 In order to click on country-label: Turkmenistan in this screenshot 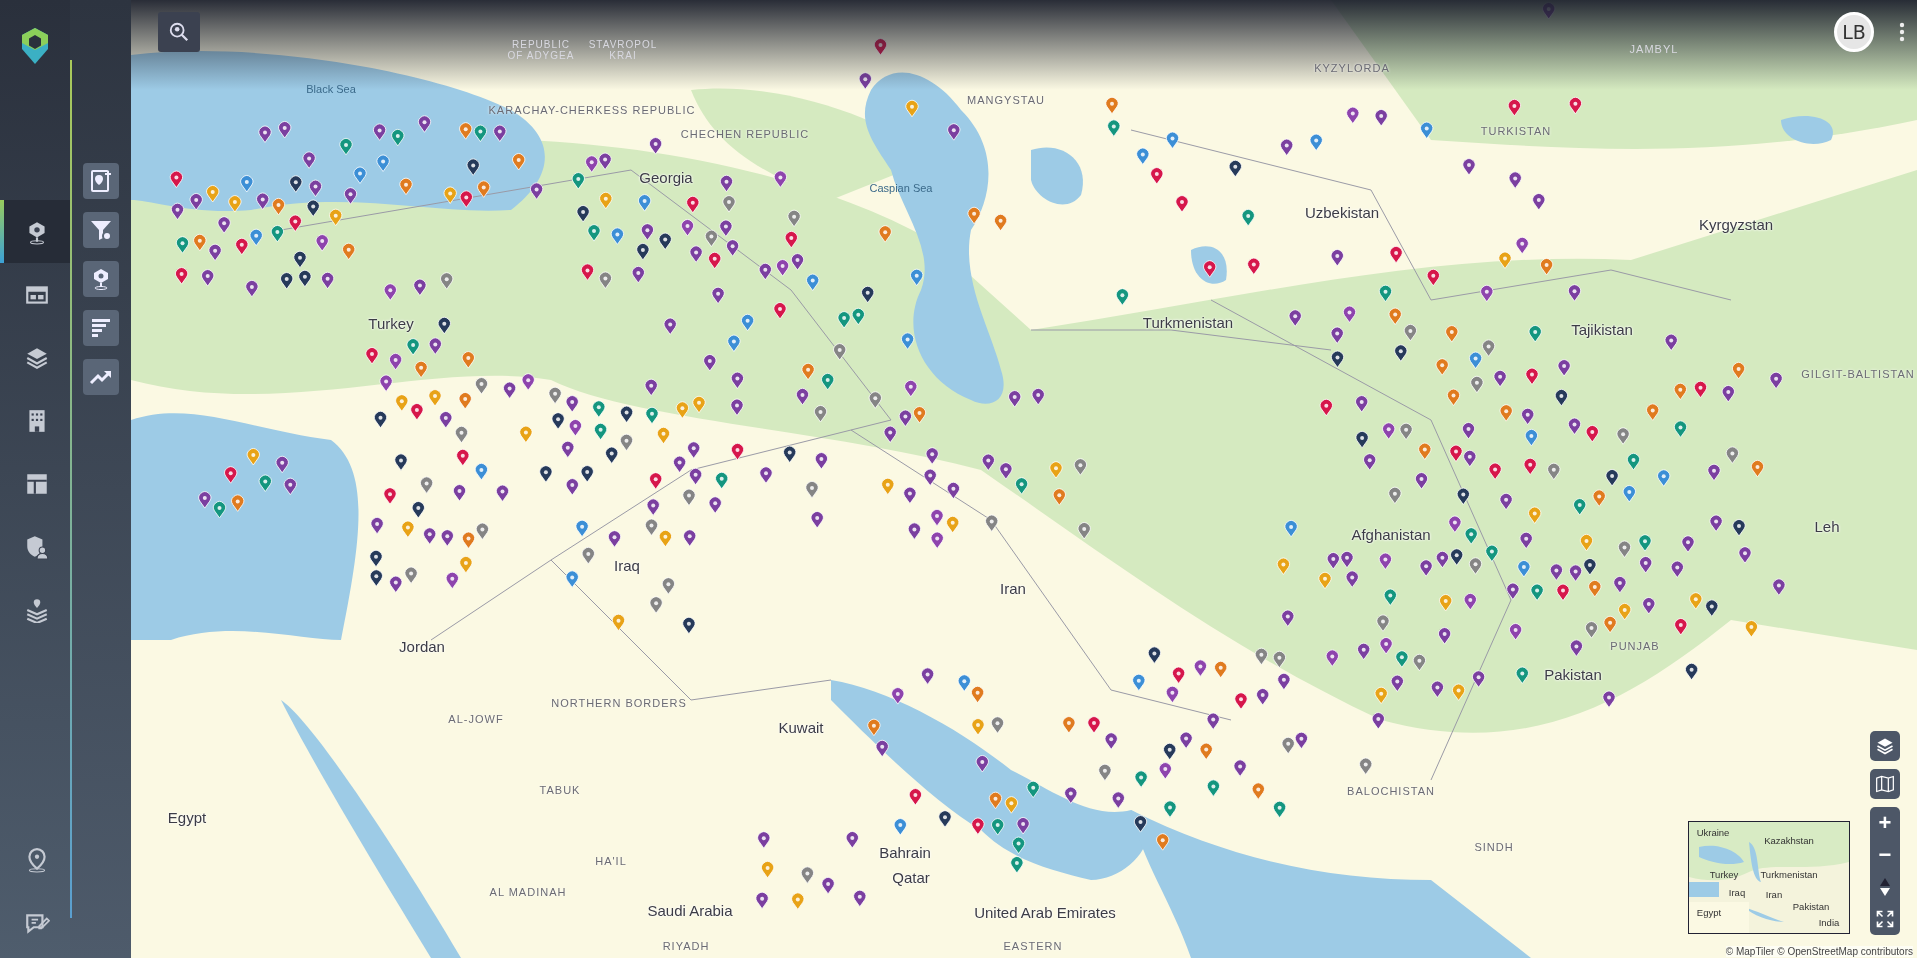, I will do `click(1188, 322)`.